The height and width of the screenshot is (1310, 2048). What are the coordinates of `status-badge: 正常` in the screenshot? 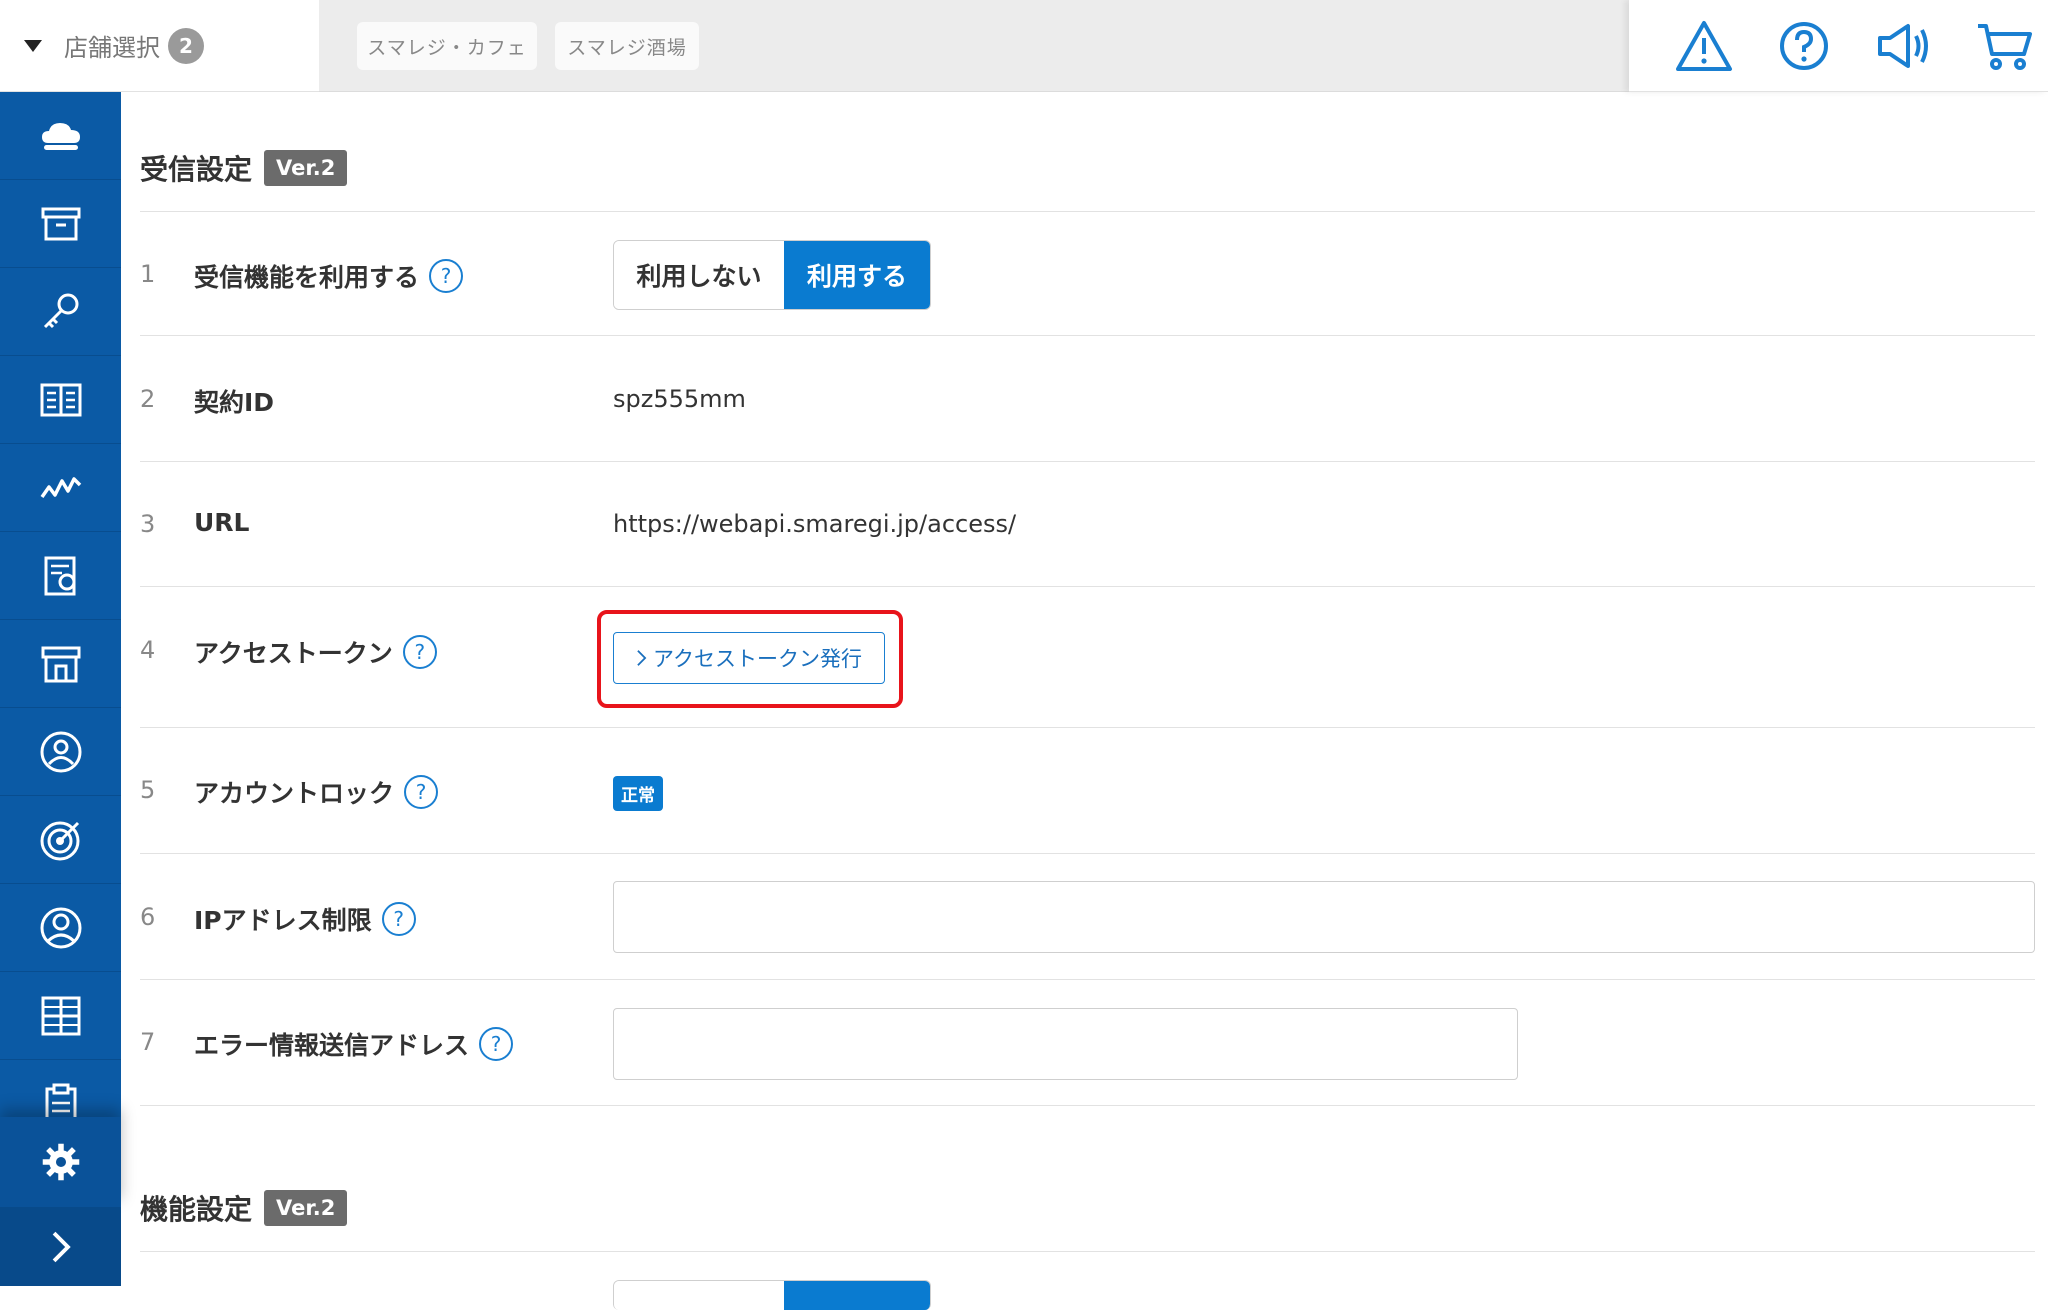 It's located at (638, 793).